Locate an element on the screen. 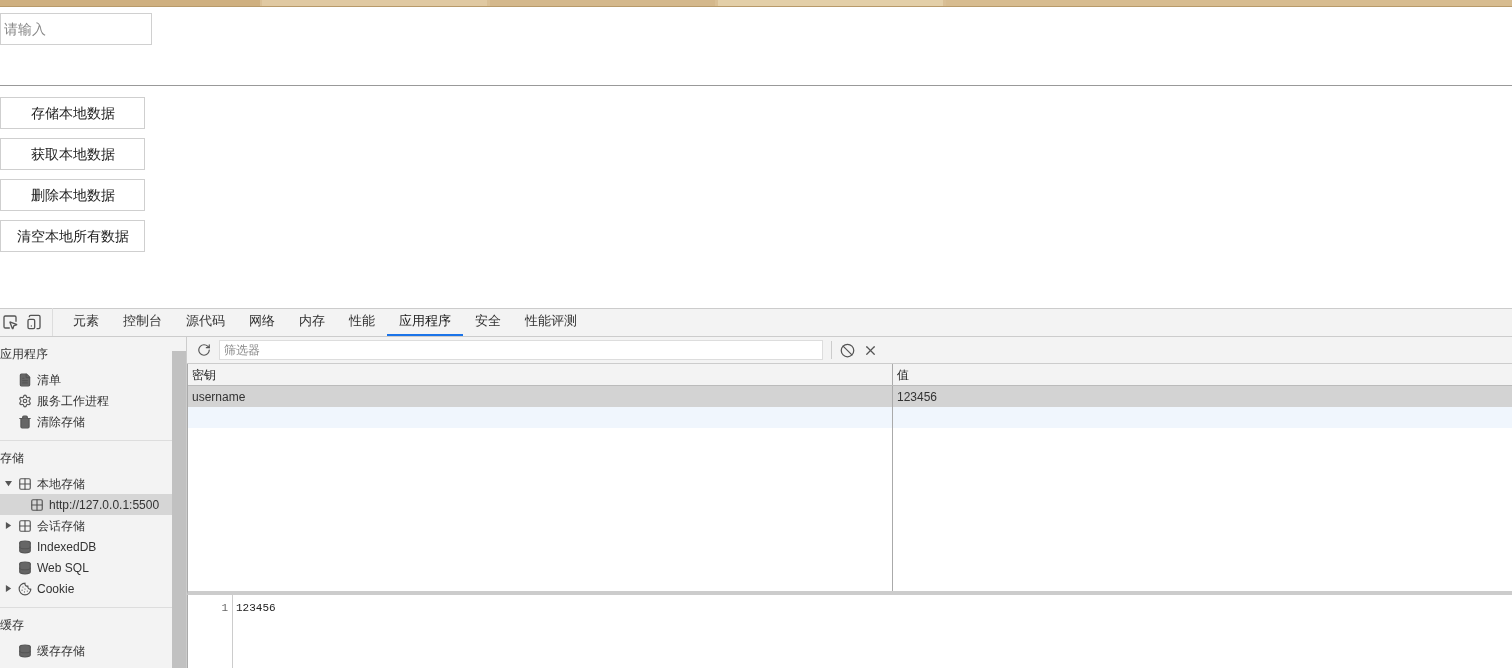  line-number: 1 is located at coordinates (224, 608).